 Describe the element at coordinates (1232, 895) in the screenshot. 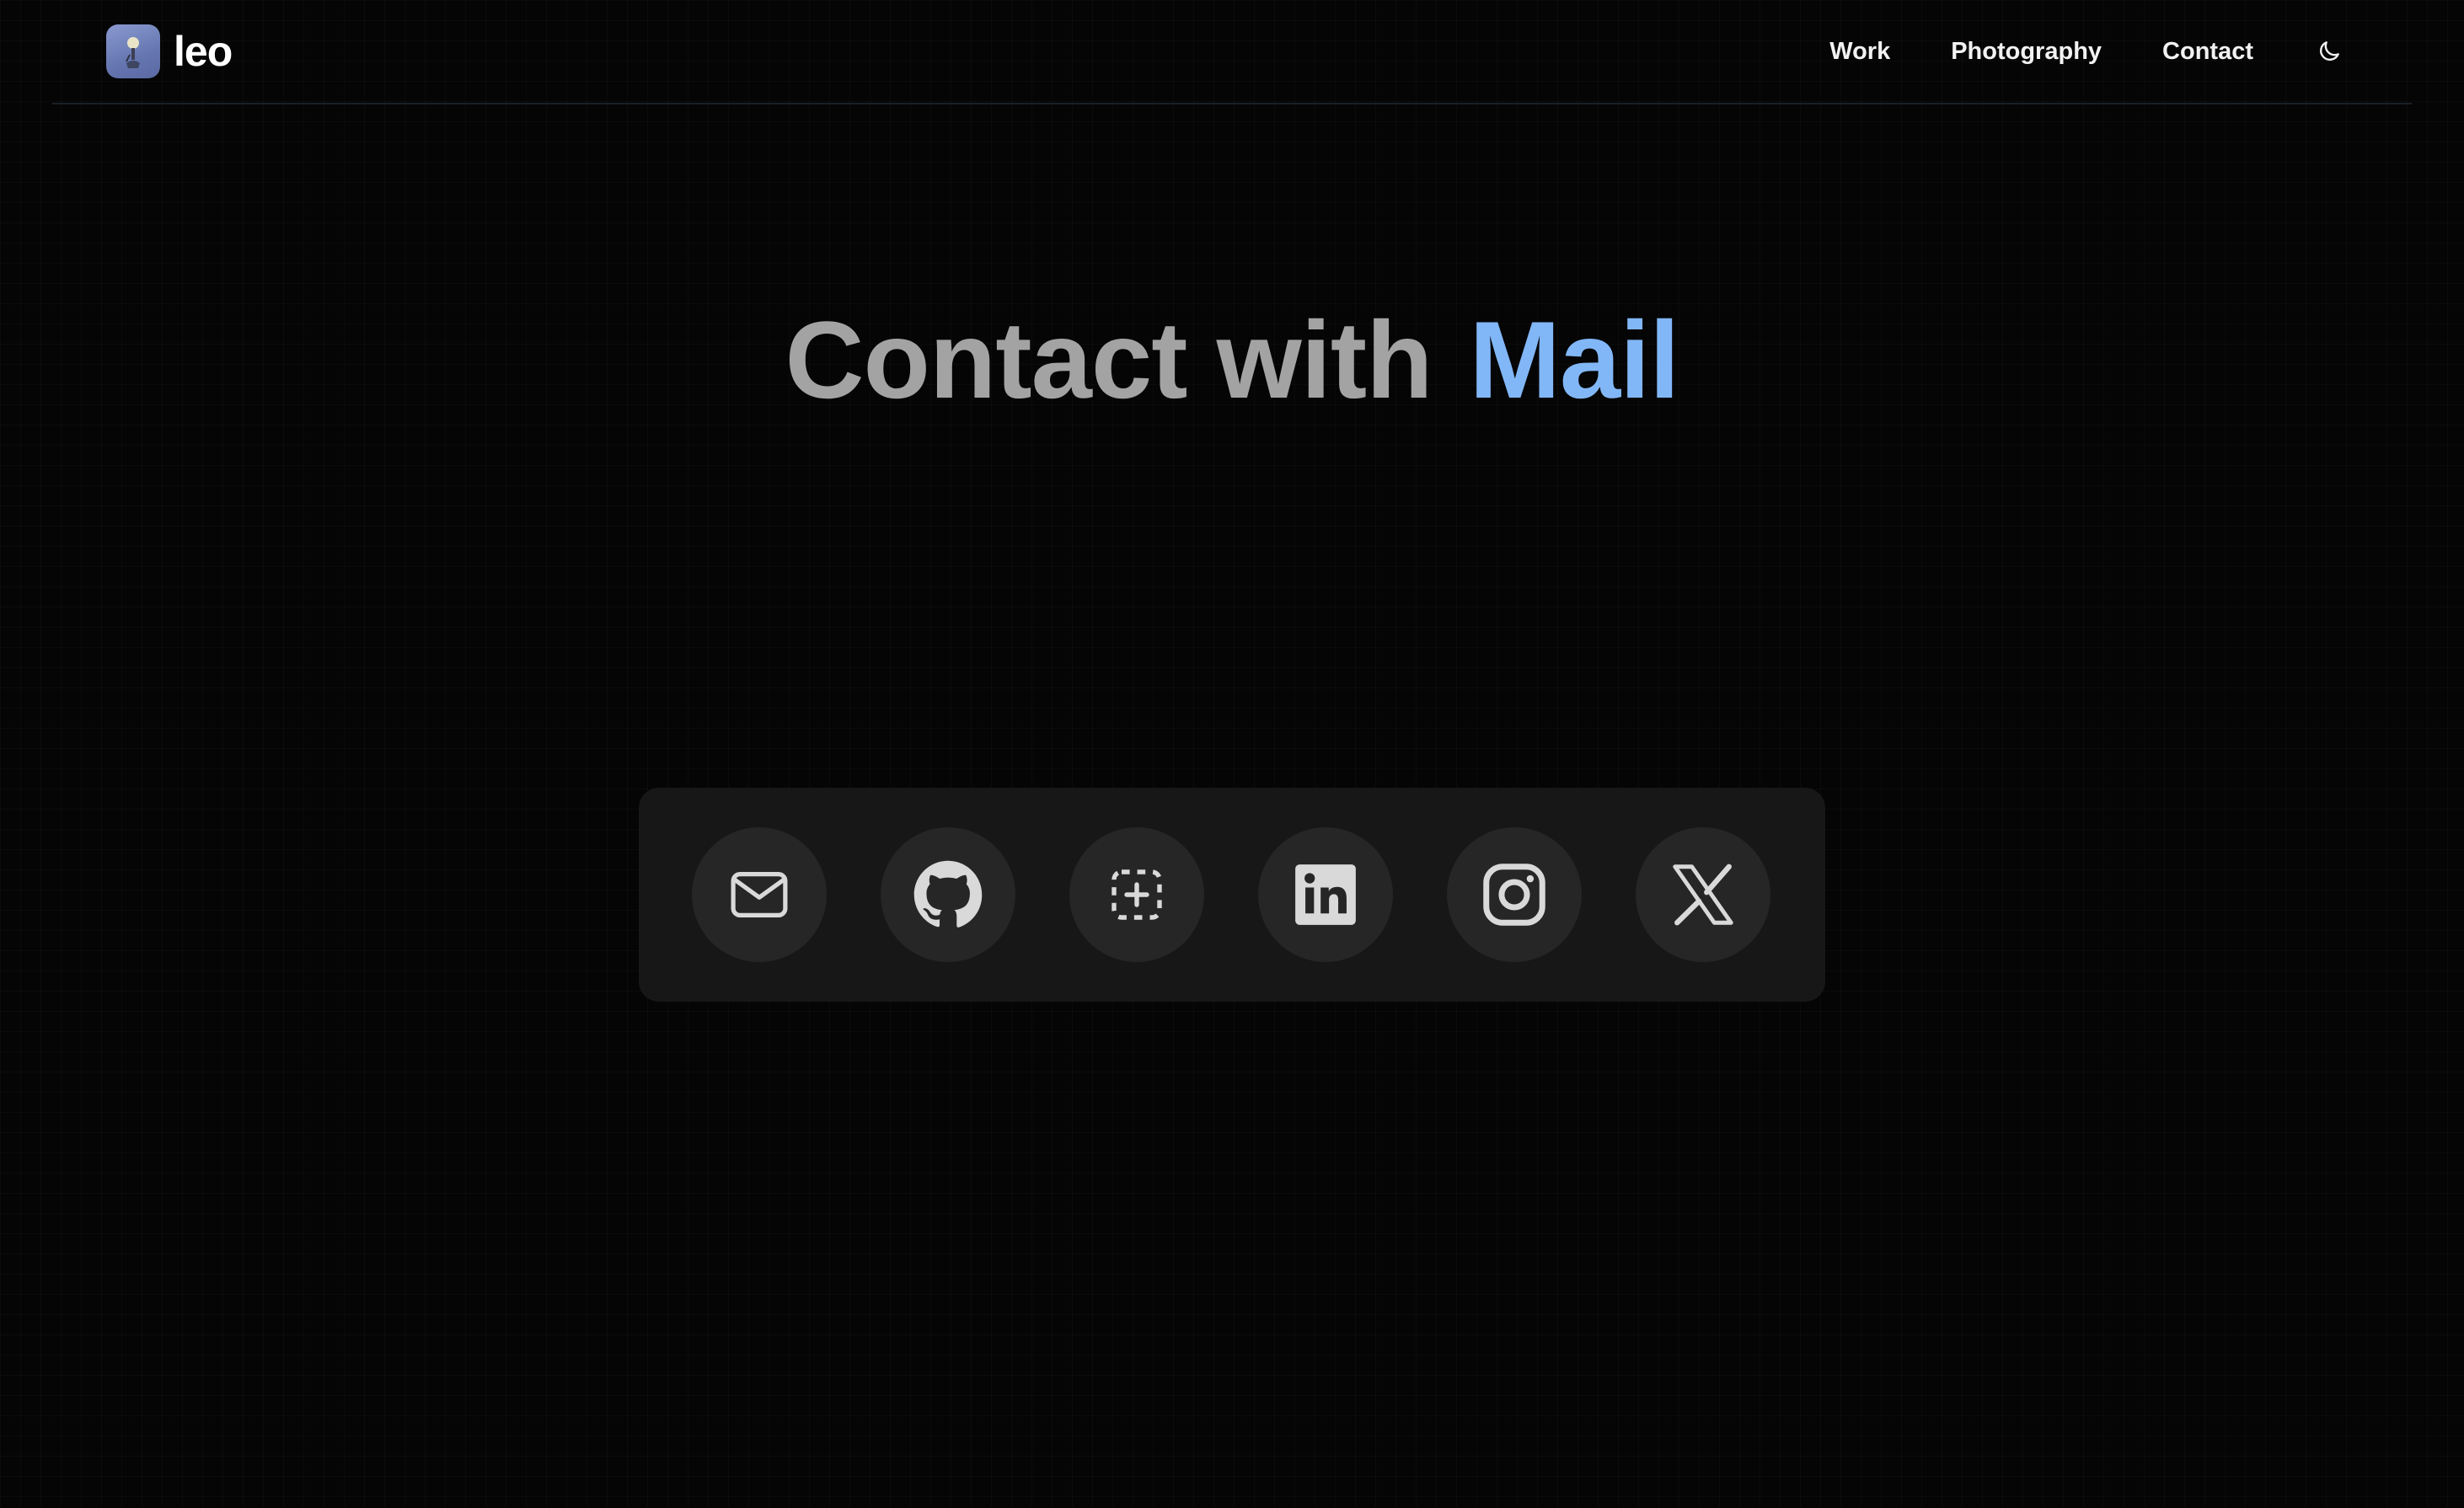

I see `contact-dock` at that location.